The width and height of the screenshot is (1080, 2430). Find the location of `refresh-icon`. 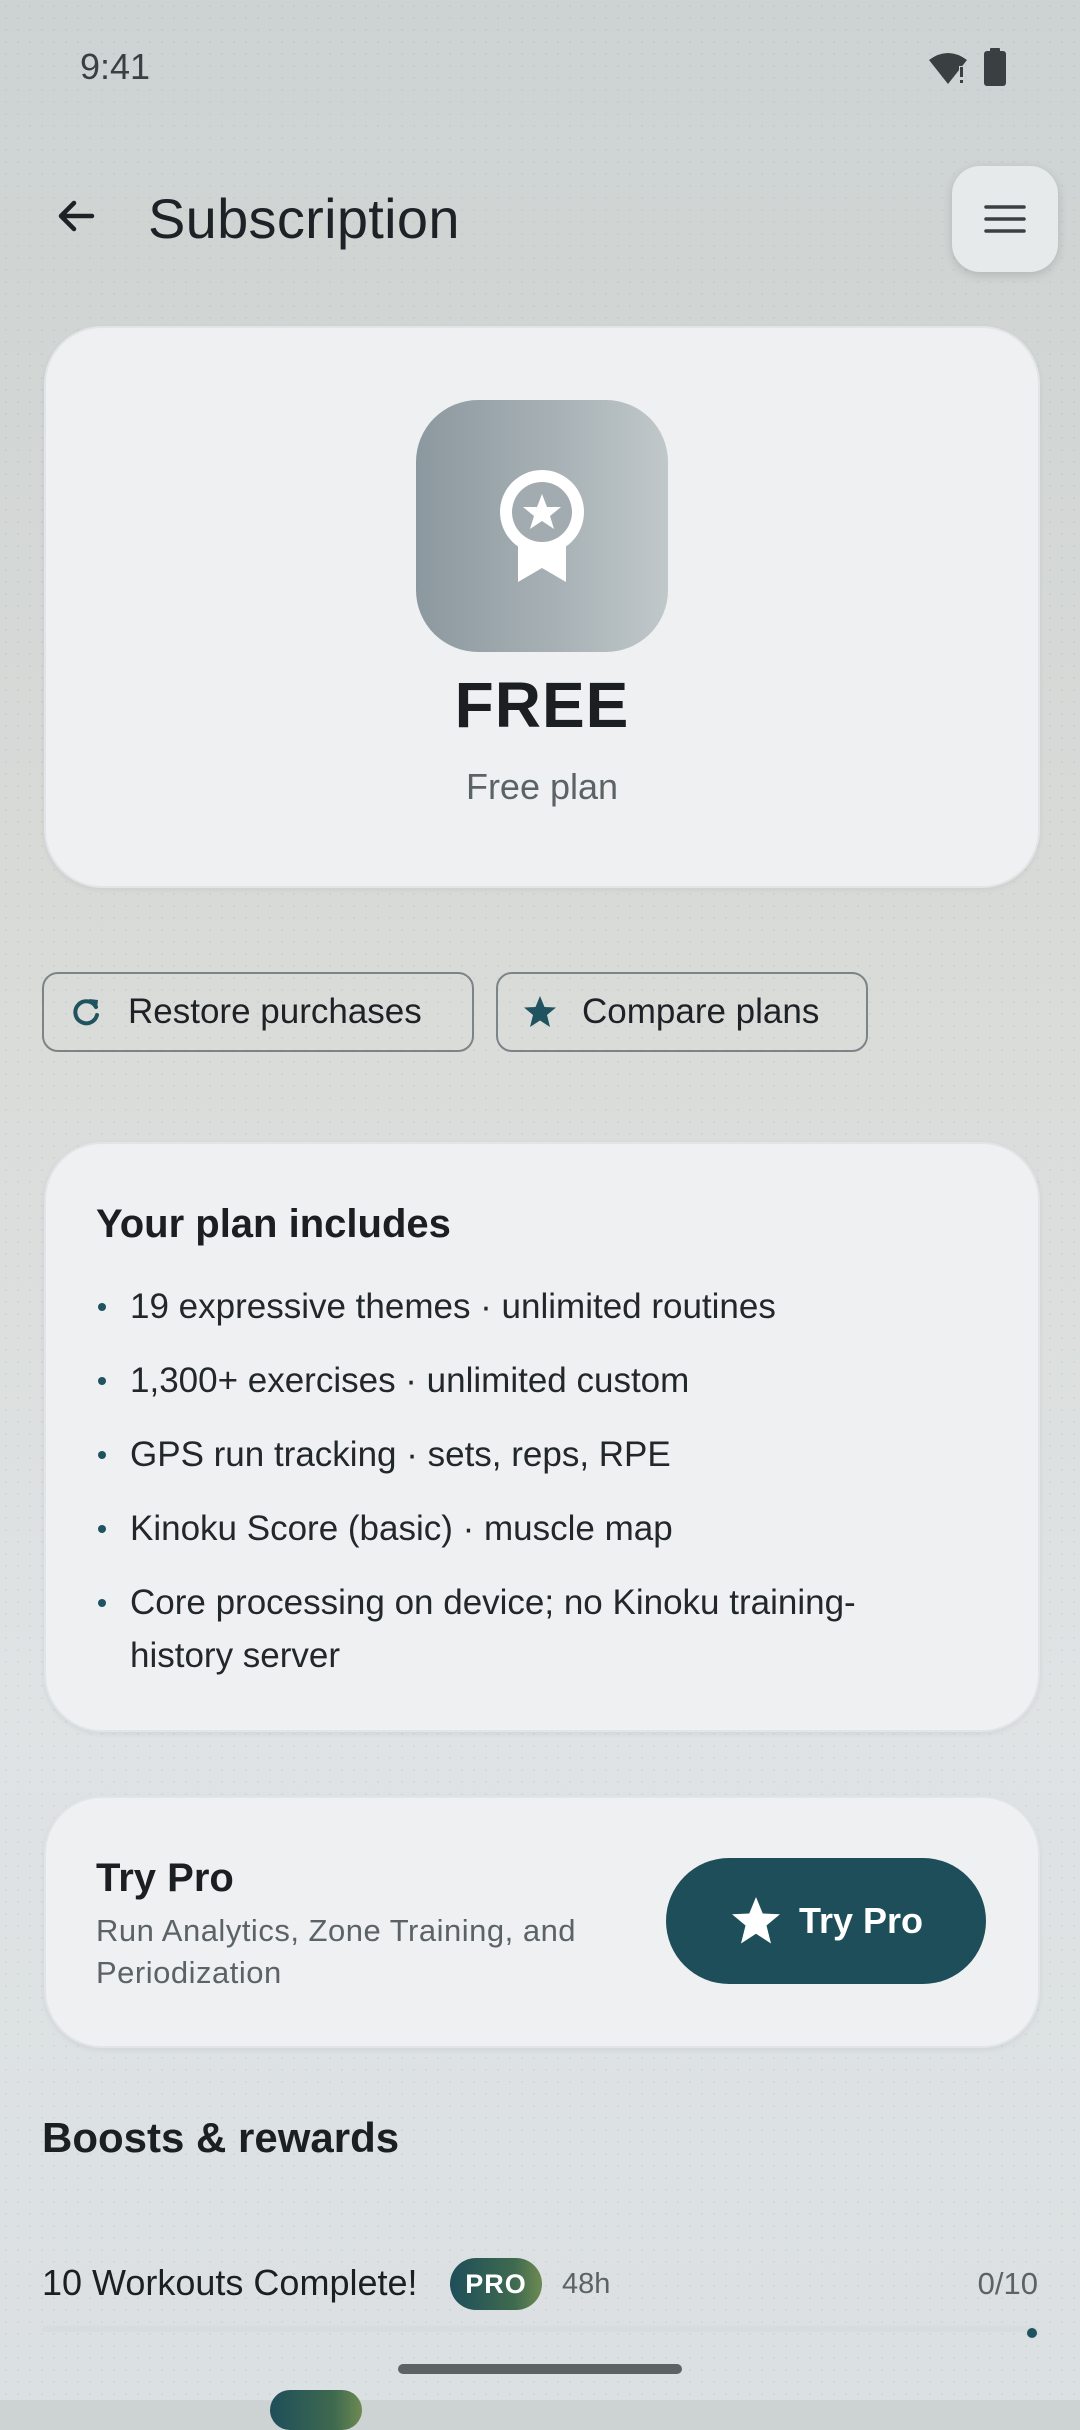

refresh-icon is located at coordinates (86, 1012).